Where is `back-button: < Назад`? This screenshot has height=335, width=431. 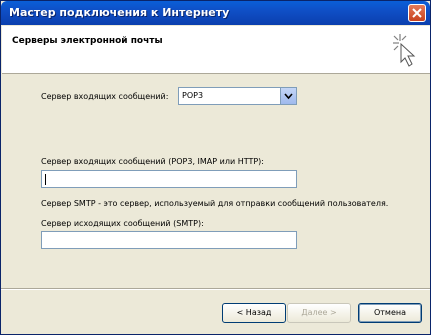 back-button: < Назад is located at coordinates (254, 313).